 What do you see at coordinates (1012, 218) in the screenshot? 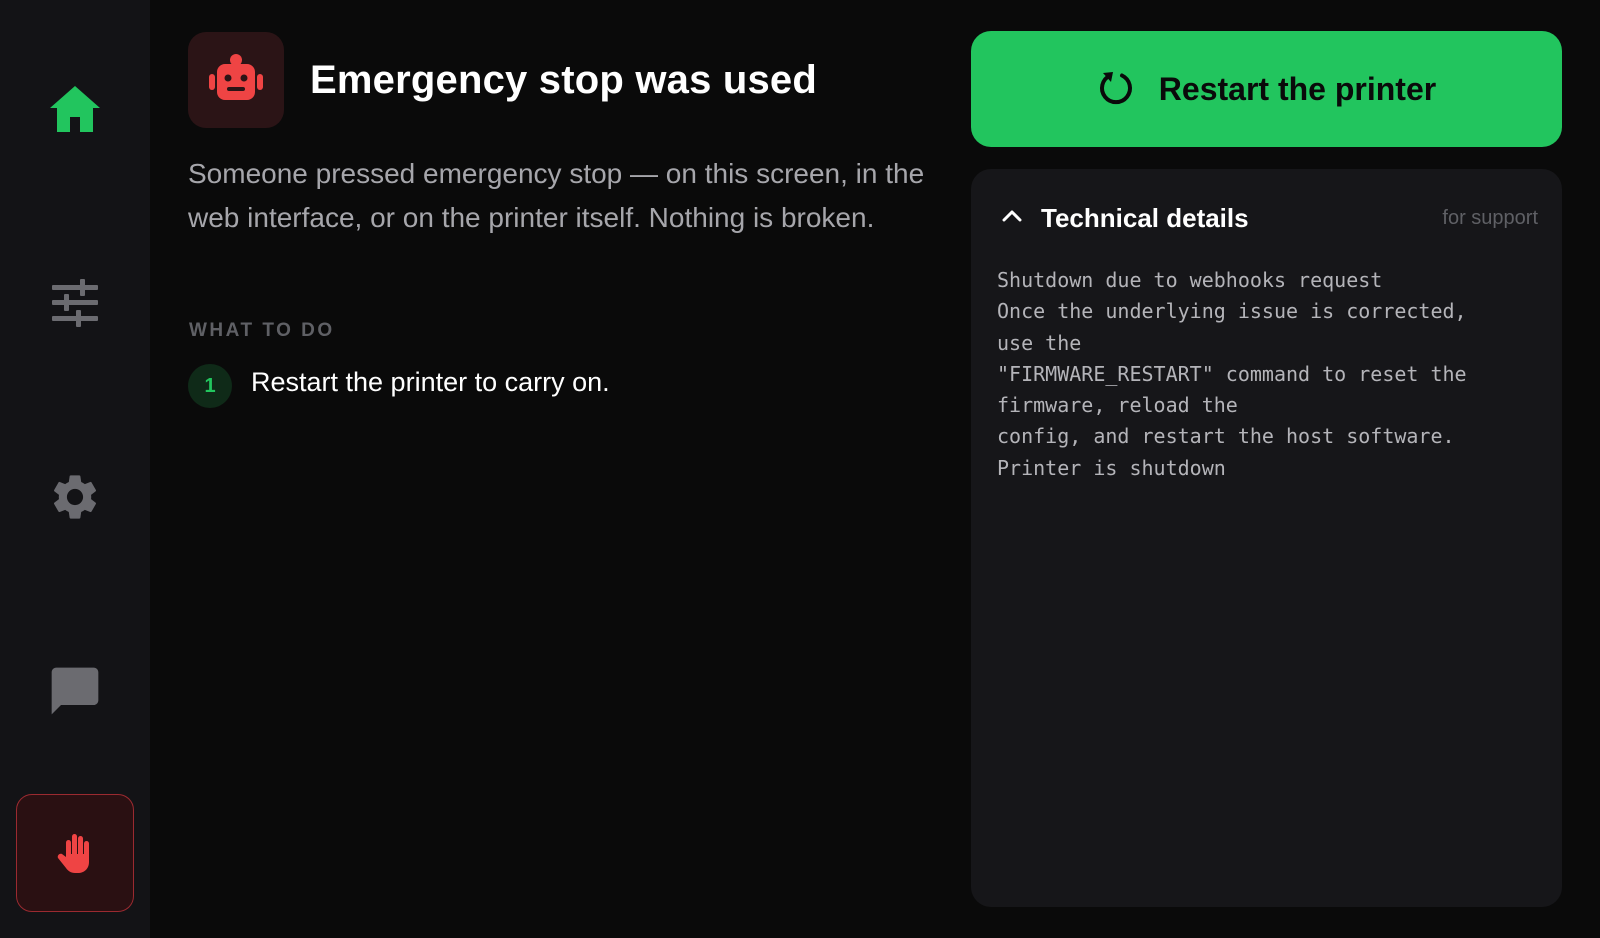
I see `chevron-up-icon` at bounding box center [1012, 218].